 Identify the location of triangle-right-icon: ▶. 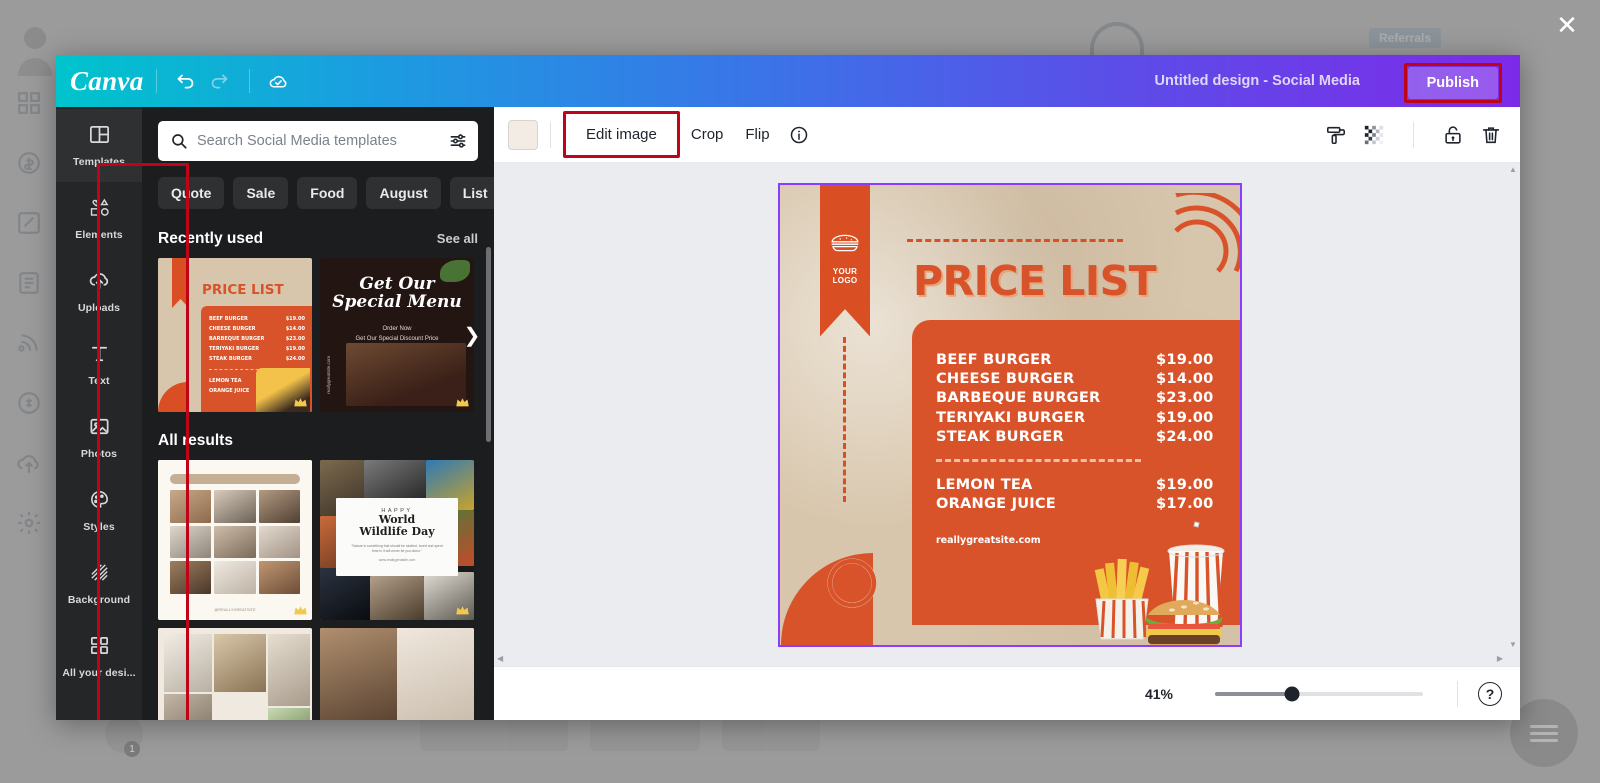
(1500, 659).